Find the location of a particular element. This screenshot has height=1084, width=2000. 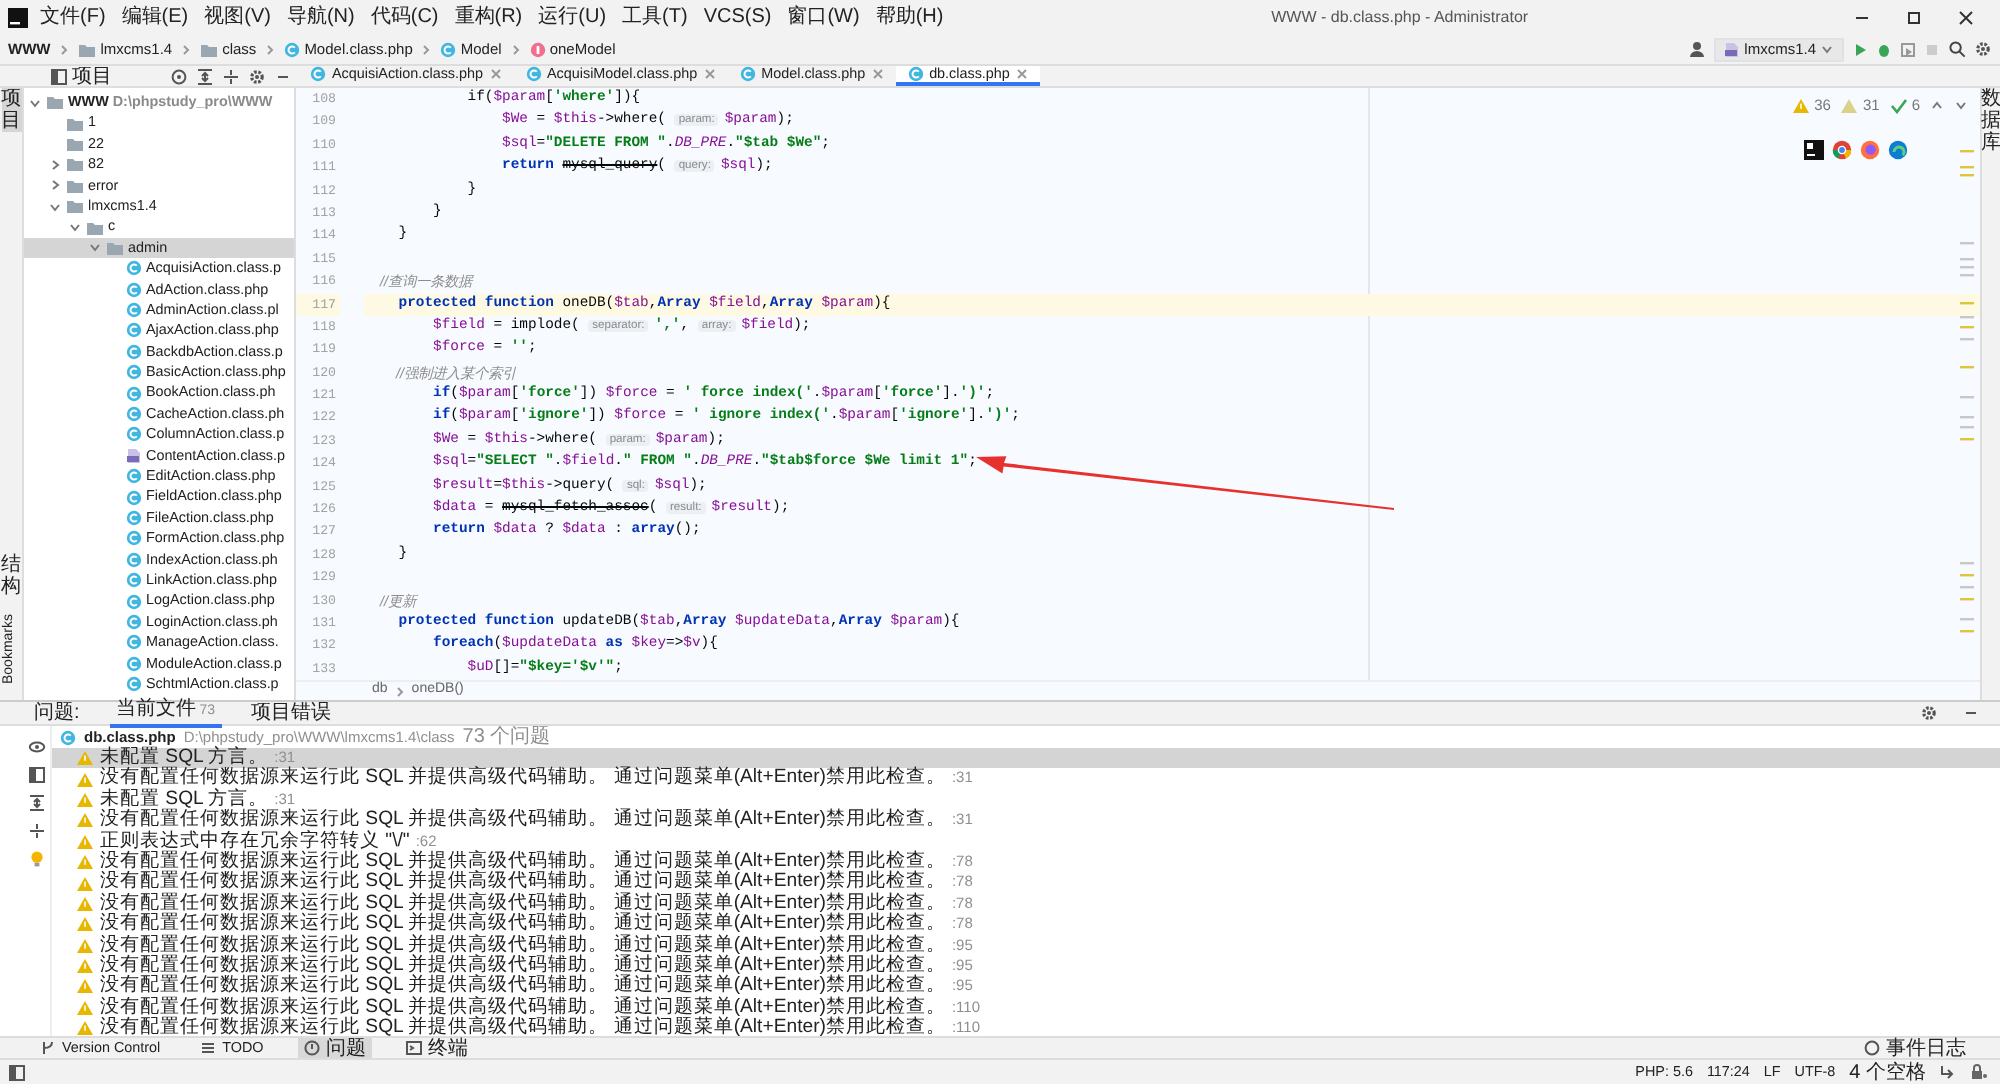

app-logo-icon is located at coordinates (18, 17).